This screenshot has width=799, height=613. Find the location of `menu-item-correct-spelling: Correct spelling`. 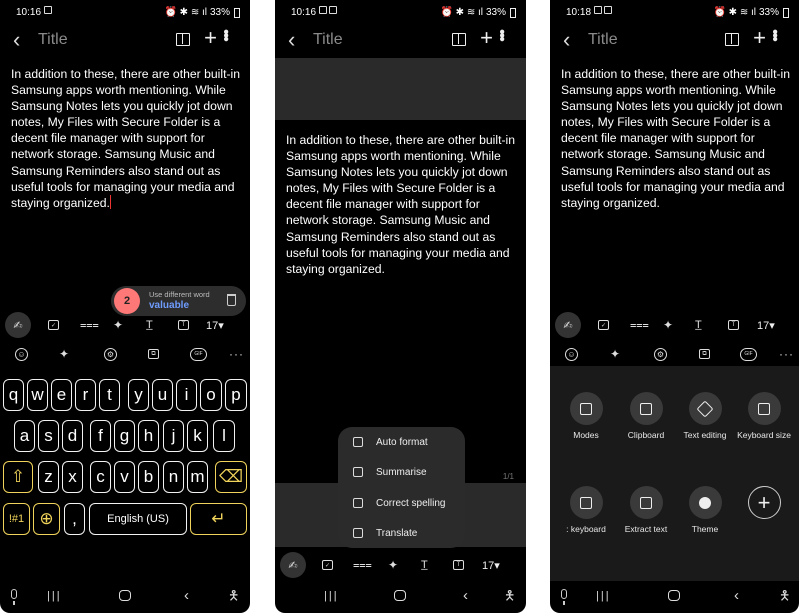

menu-item-correct-spelling: Correct spelling is located at coordinates (401, 503).